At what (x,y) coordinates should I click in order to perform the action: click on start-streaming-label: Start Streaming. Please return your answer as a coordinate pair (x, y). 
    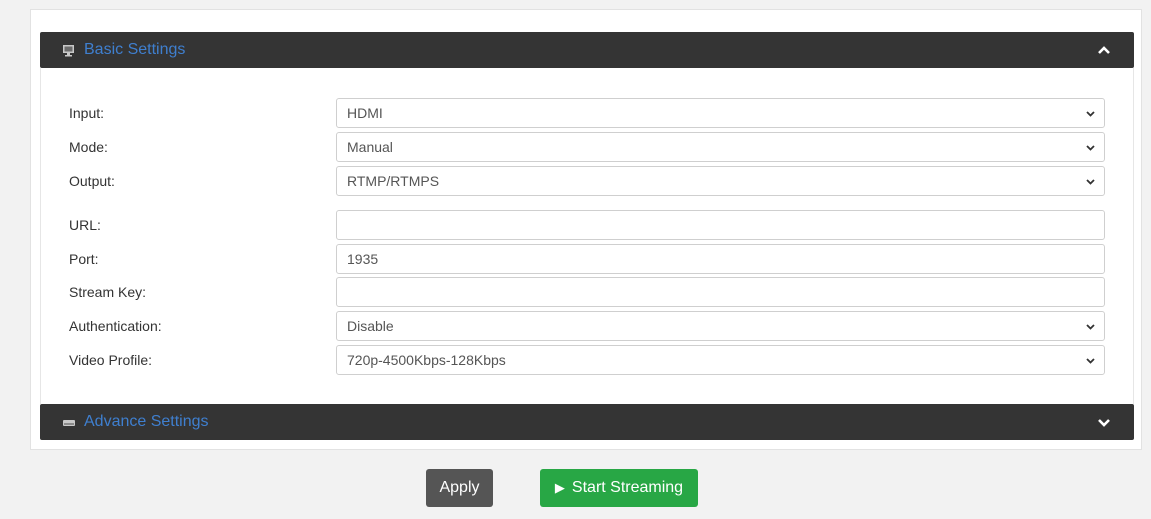
    Looking at the image, I should click on (627, 487).